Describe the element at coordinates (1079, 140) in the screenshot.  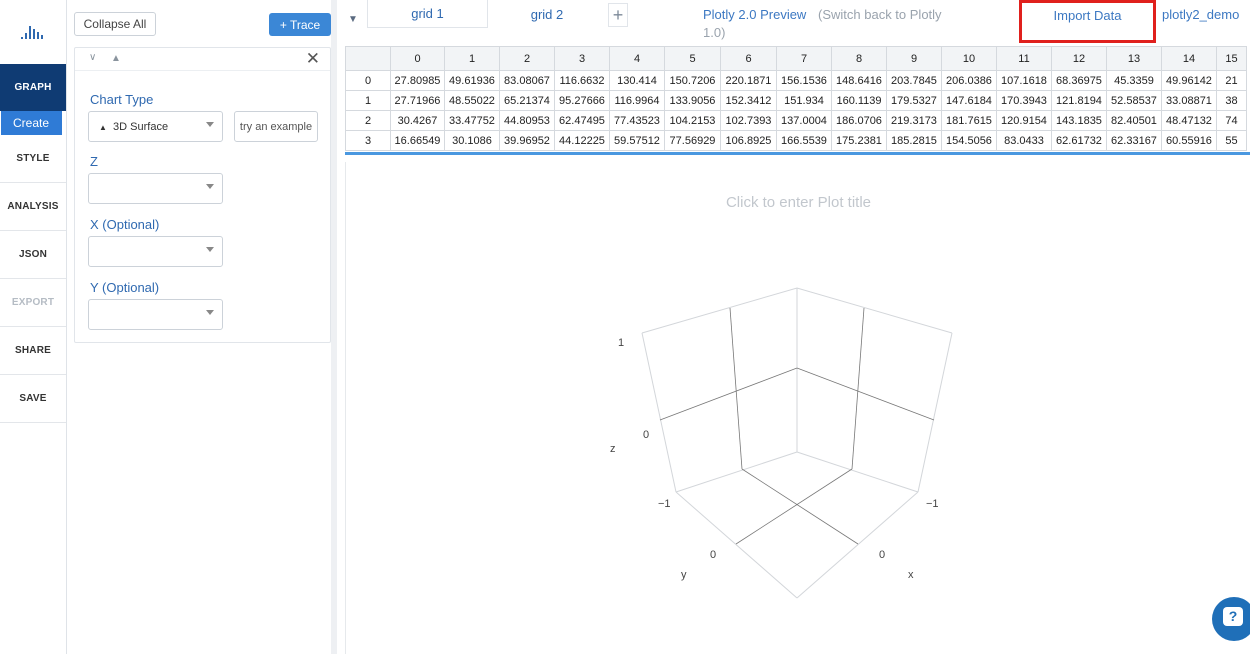
I see `grid-cell: 62.61732` at that location.